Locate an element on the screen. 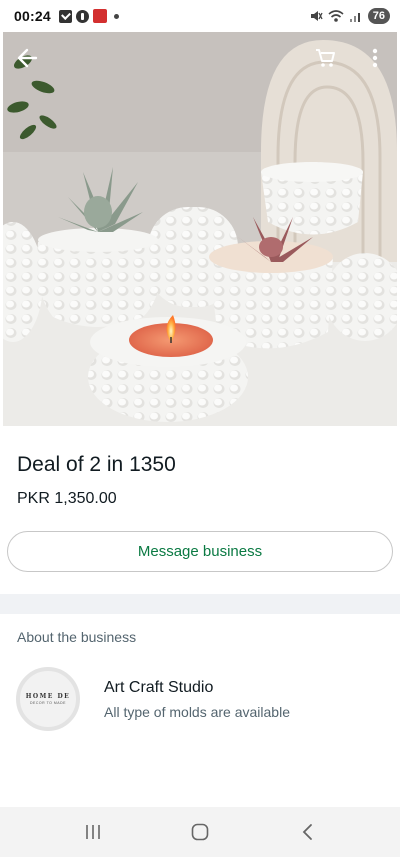 This screenshot has height=857, width=400. signal-icon is located at coordinates (354, 17).